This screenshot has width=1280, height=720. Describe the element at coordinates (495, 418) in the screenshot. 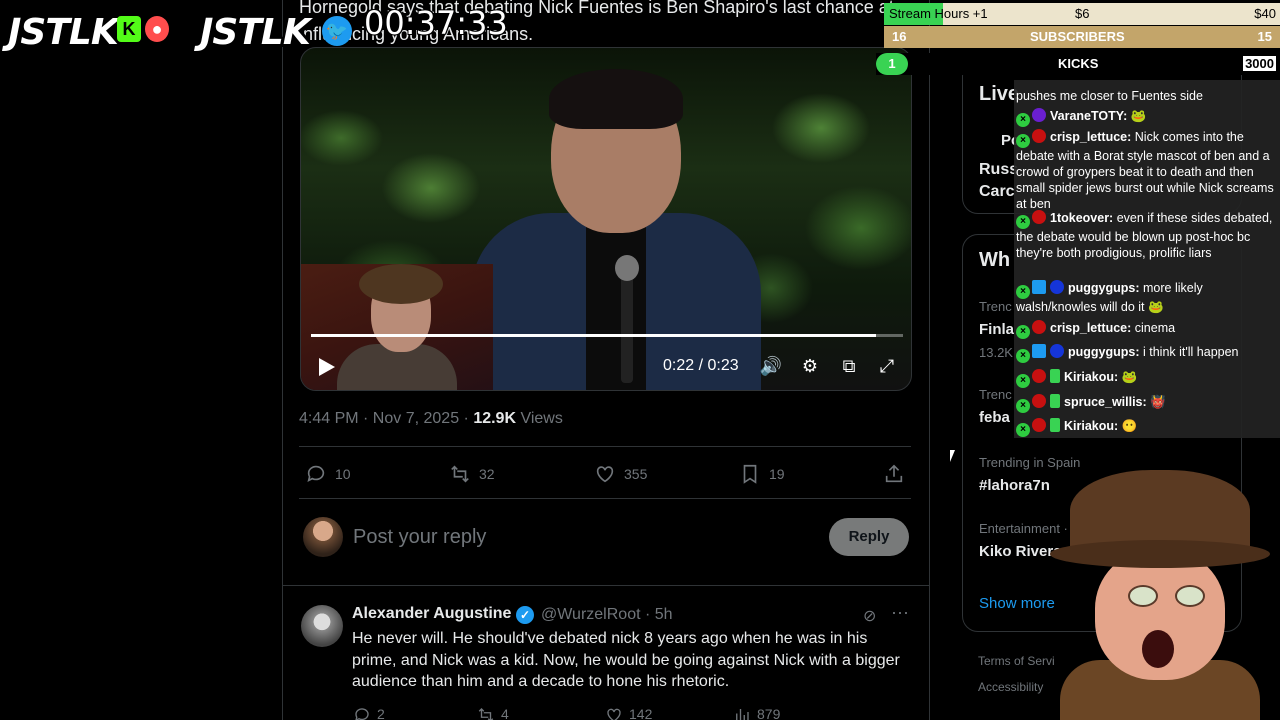

I see `views-count: 12.9K` at that location.